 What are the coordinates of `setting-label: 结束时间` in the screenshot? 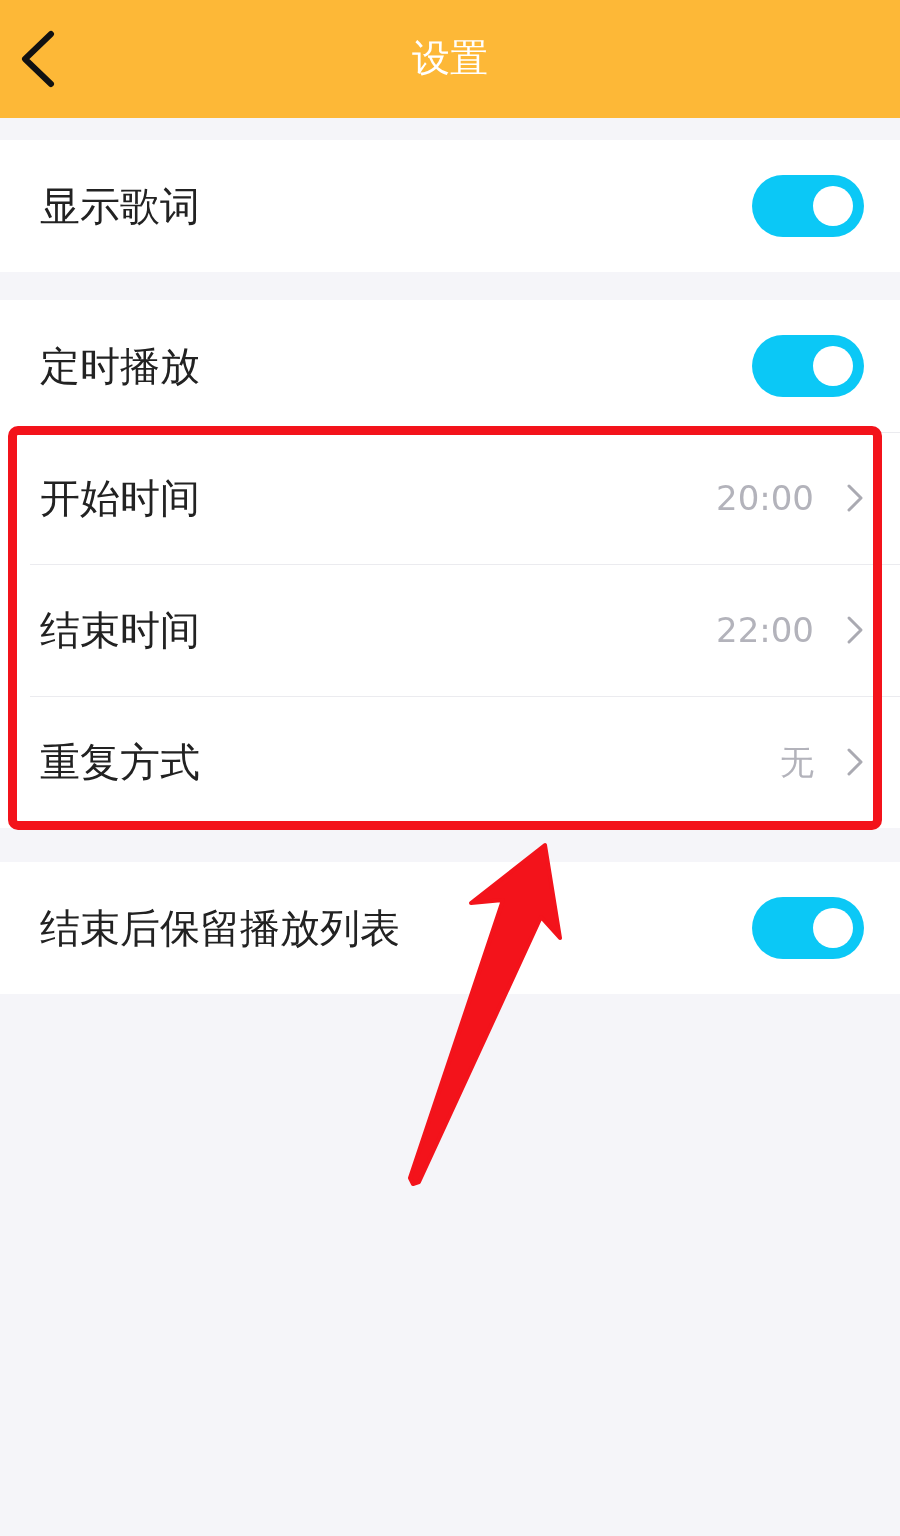 It's located at (120, 630).